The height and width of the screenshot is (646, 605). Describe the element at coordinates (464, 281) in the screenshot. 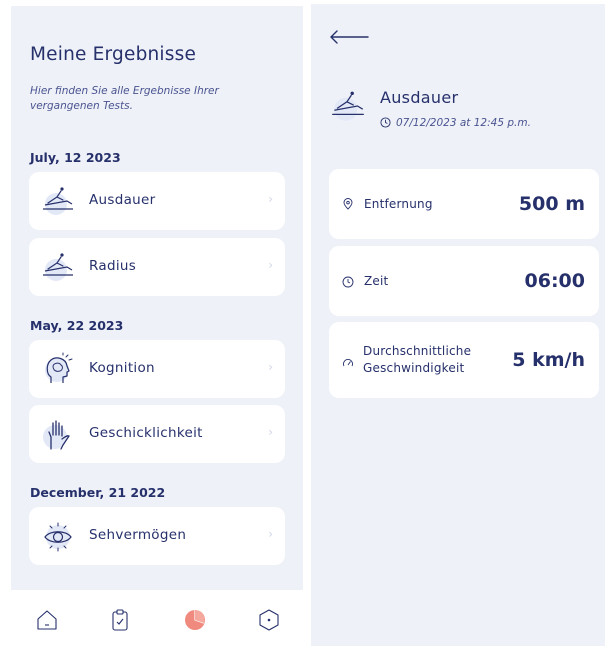

I see `metric-card-time: Zeit 06:00` at that location.